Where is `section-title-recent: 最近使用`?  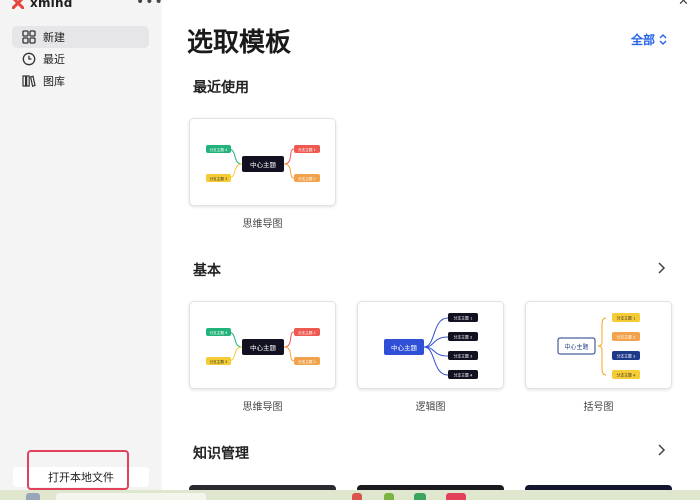 section-title-recent: 最近使用 is located at coordinates (221, 87).